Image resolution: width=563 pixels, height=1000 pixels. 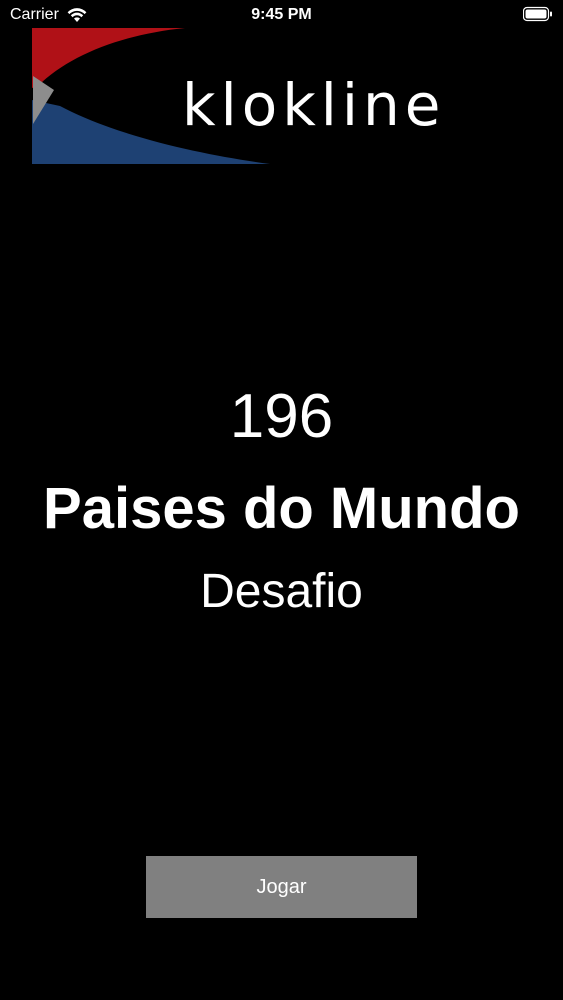 I want to click on klokline-logo: klokline, so click(x=285, y=96).